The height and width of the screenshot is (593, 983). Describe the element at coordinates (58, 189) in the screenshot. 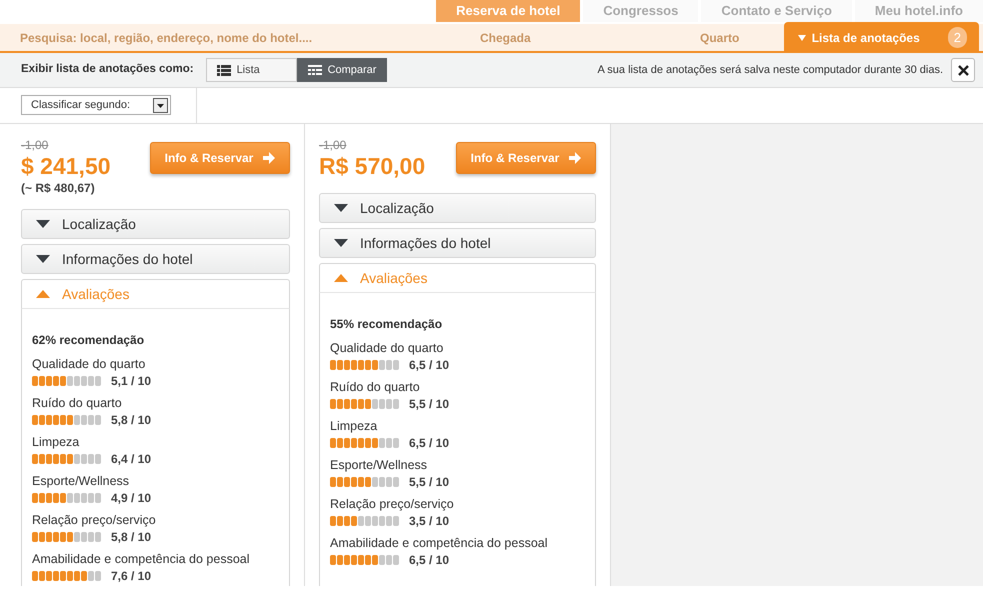

I see `converted-price: (~ R$ 480,67)` at that location.